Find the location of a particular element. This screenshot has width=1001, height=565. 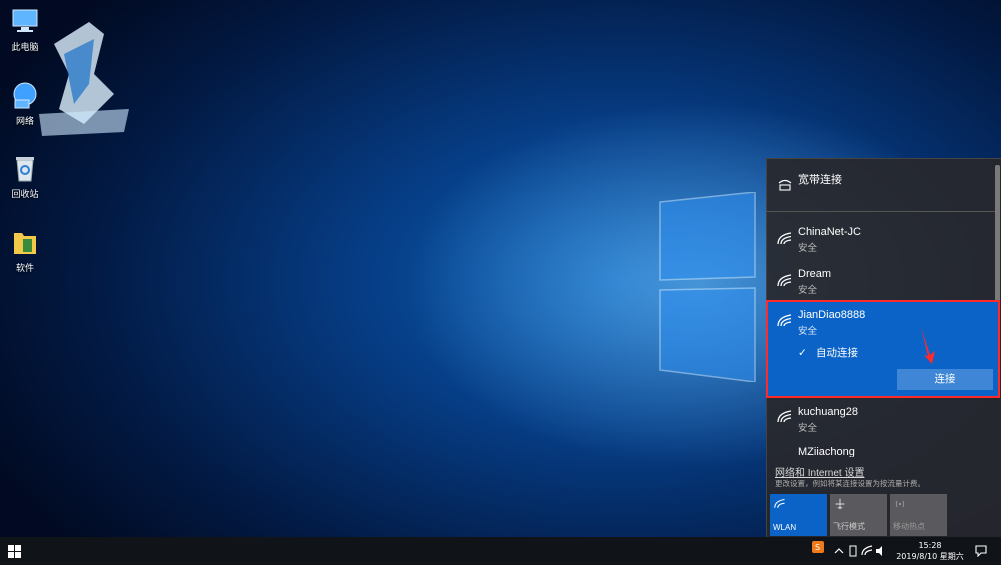

desktop-icon-recycle-bin: 回收站 is located at coordinates (25, 176).